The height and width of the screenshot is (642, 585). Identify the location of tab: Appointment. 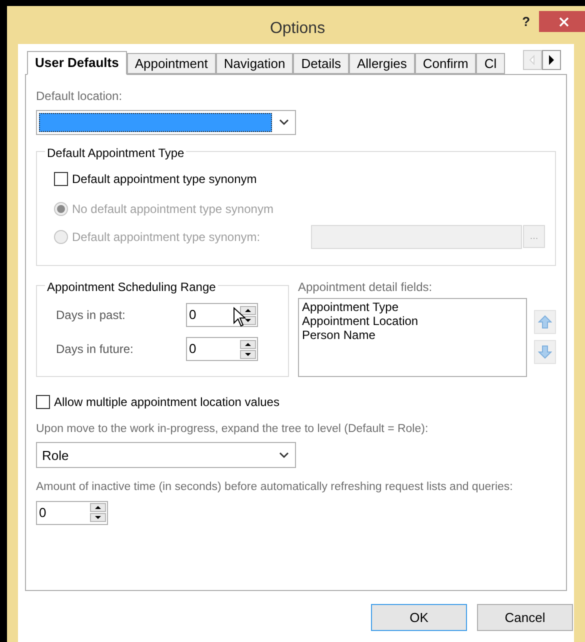
(171, 63).